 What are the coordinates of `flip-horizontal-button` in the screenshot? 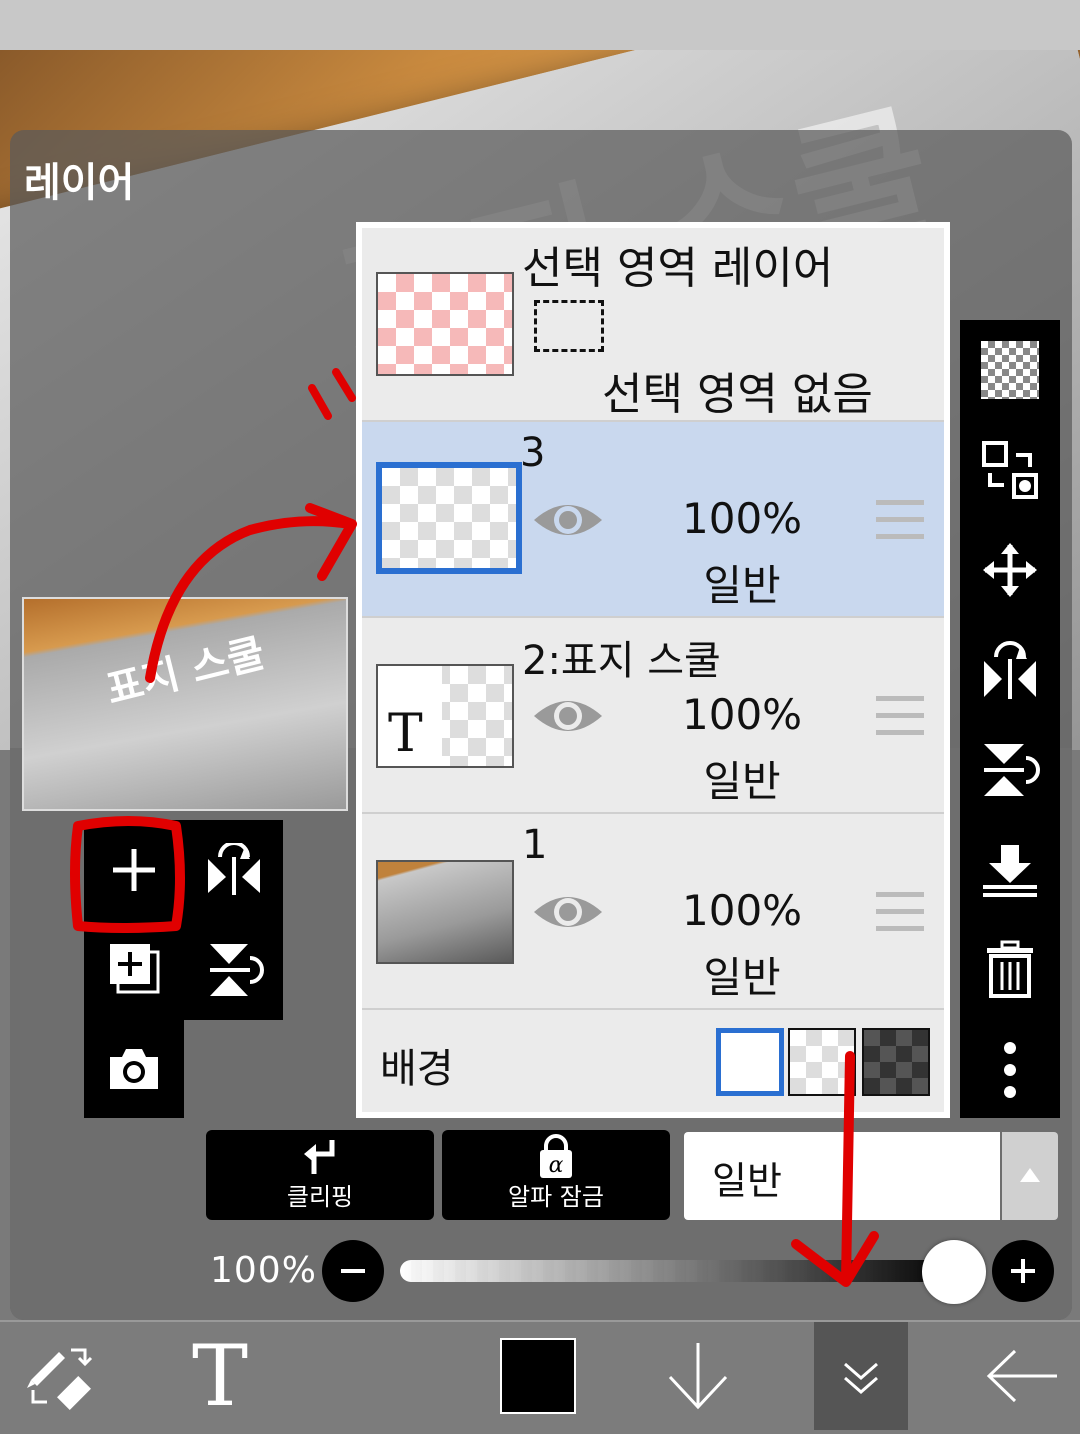 It's located at (234, 870).